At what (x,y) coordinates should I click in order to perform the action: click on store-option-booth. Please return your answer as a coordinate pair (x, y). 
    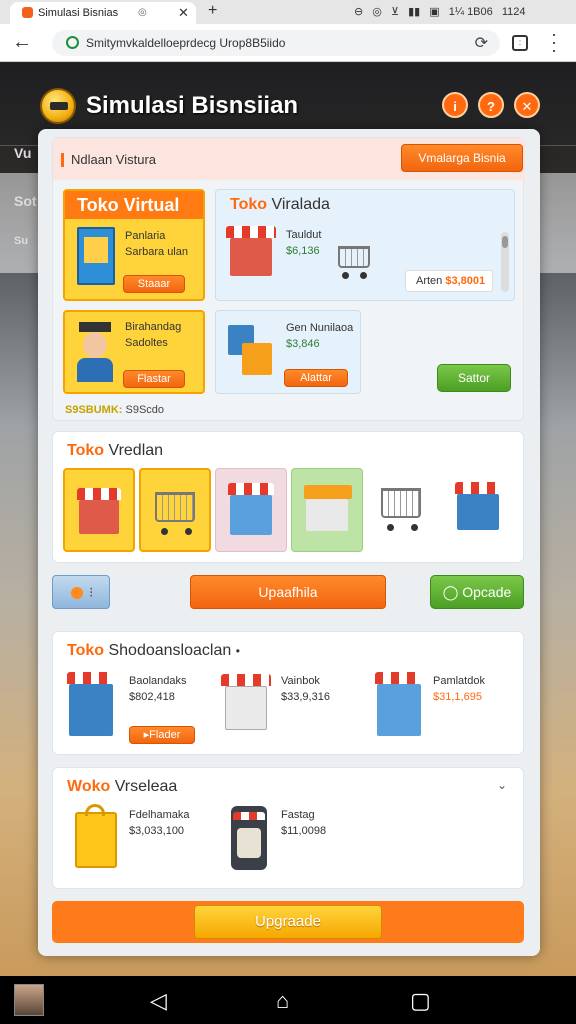
    Looking at the image, I should click on (479, 510).